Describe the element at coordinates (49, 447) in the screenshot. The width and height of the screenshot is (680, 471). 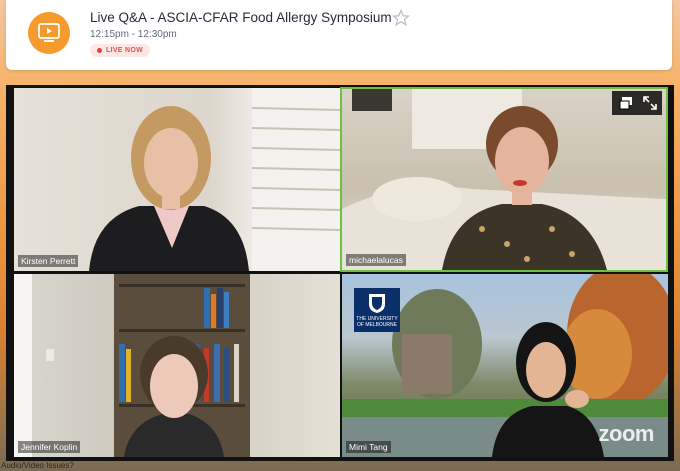
I see `participant-name-label: Jennifer Koplin` at that location.